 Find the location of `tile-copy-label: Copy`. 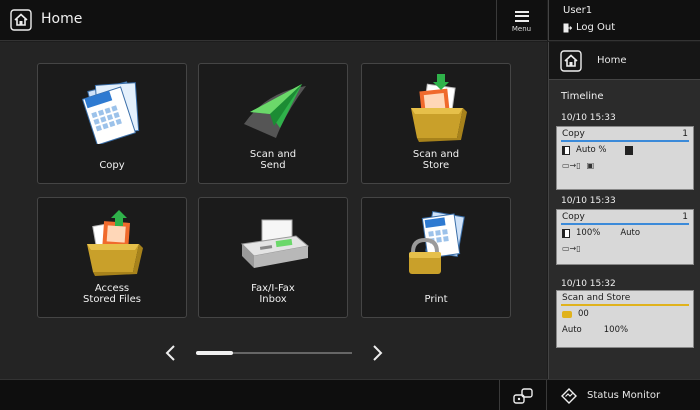

tile-copy-label: Copy is located at coordinates (112, 165).